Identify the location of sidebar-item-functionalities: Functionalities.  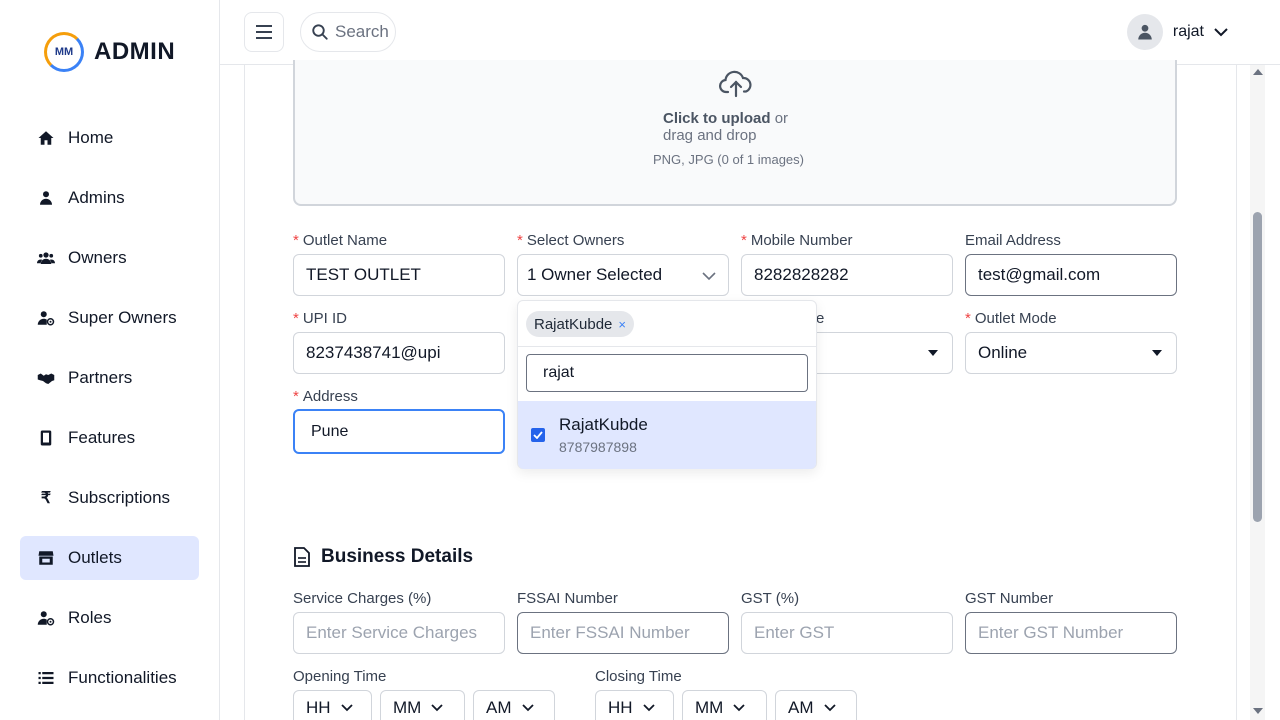
(109, 678).